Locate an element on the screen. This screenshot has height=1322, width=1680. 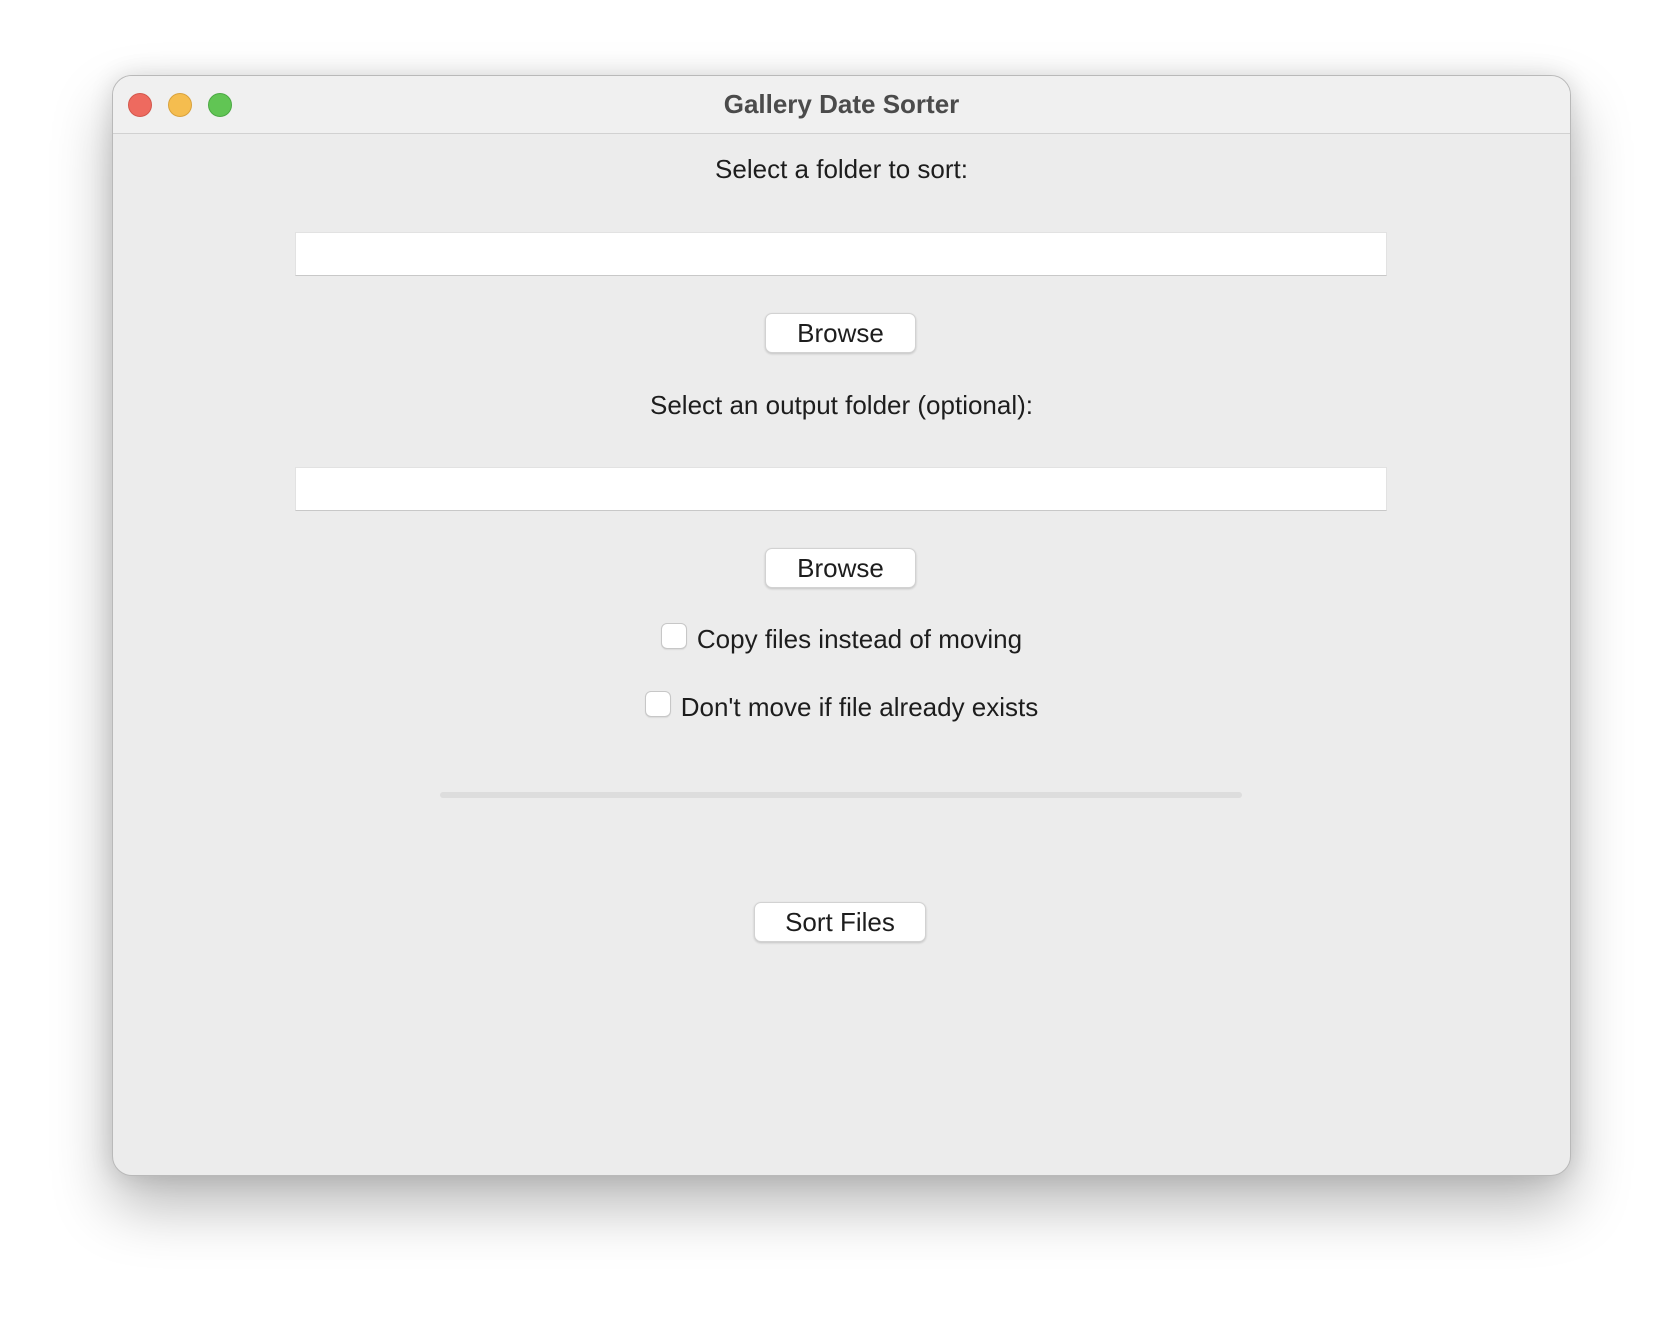
progress-bar is located at coordinates (841, 795).